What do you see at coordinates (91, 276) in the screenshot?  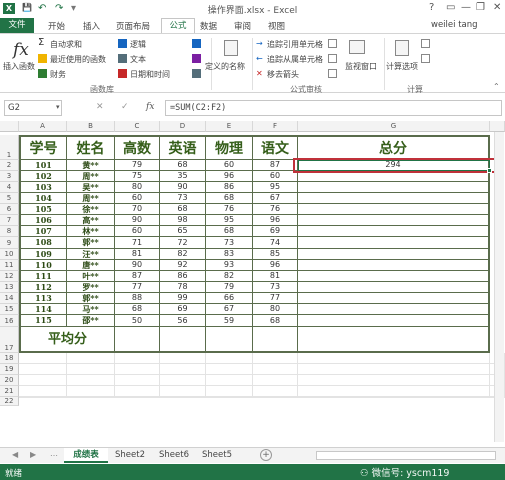 I see `data-cell: 叶**` at bounding box center [91, 276].